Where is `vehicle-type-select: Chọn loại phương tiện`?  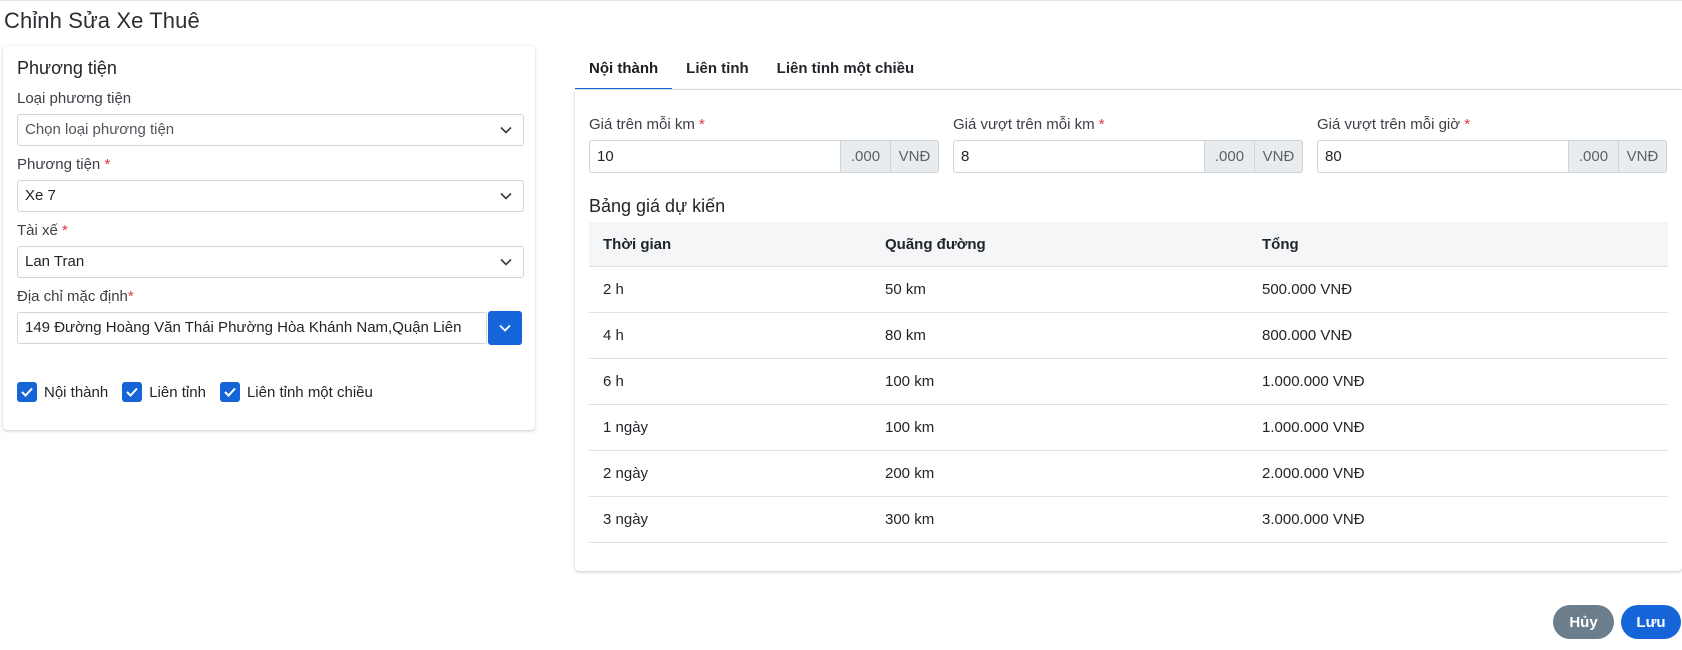 vehicle-type-select: Chọn loại phương tiện is located at coordinates (270, 130).